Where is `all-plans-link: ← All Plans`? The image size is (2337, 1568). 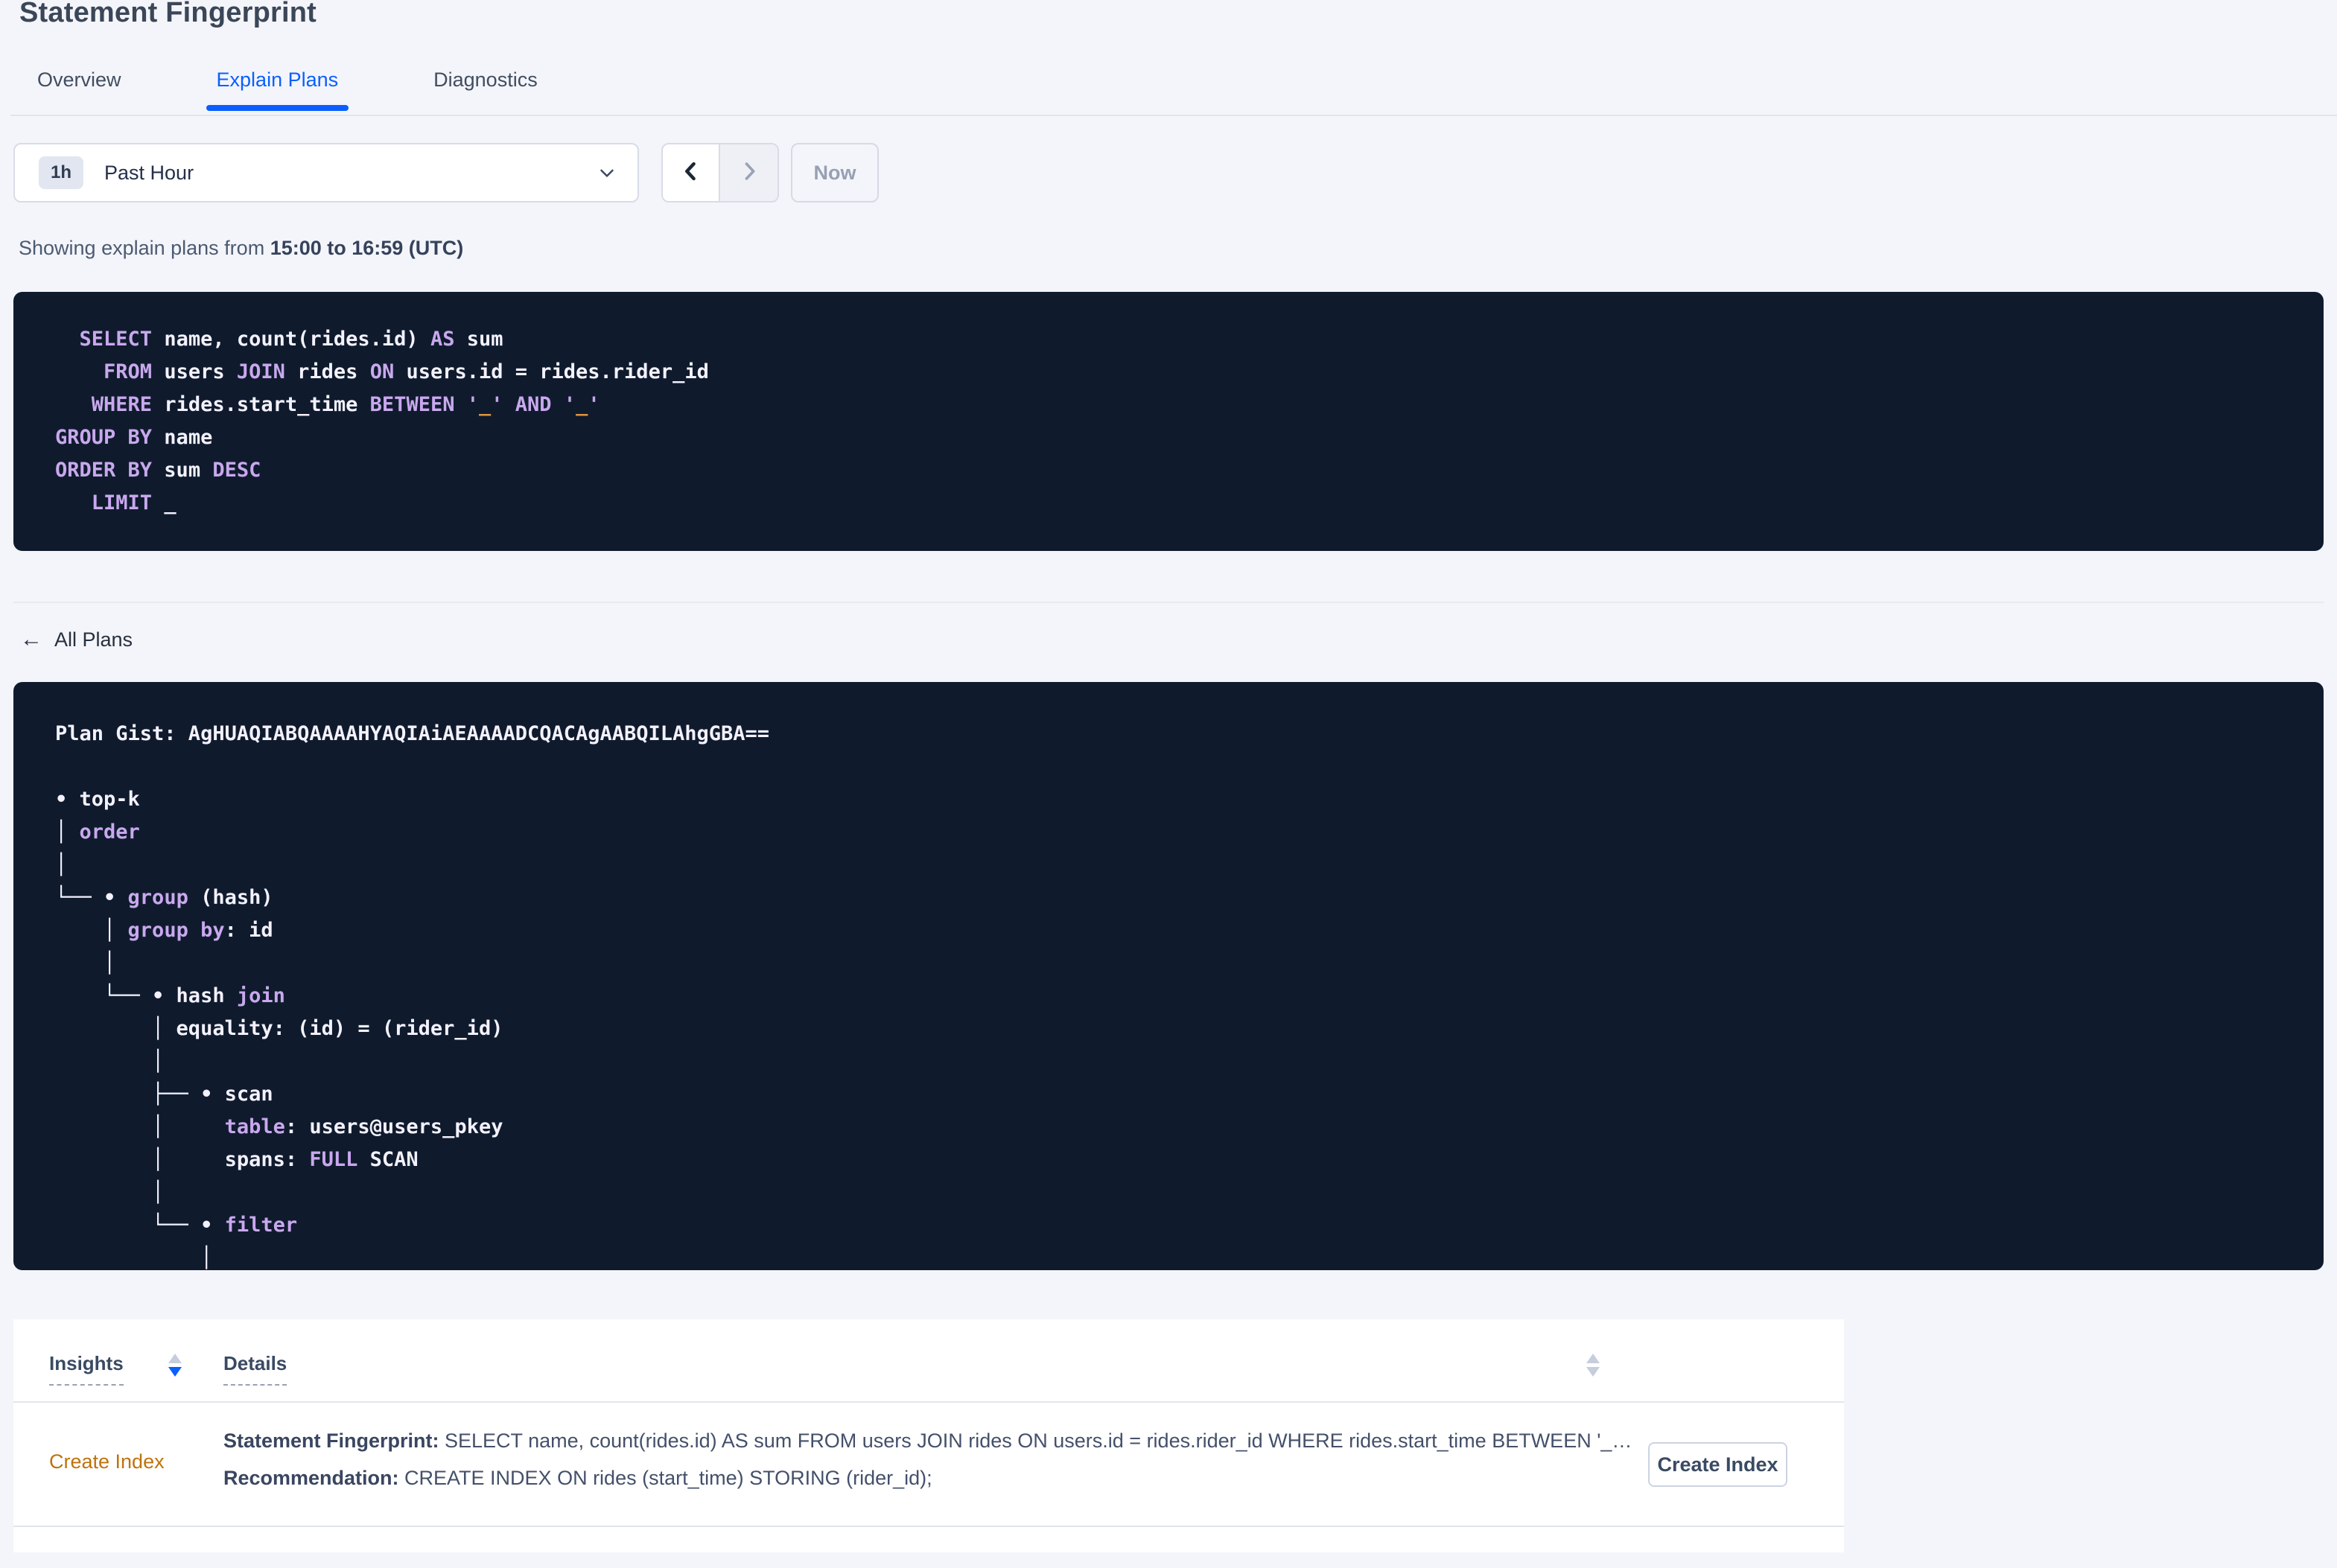 all-plans-link: ← All Plans is located at coordinates (77, 639).